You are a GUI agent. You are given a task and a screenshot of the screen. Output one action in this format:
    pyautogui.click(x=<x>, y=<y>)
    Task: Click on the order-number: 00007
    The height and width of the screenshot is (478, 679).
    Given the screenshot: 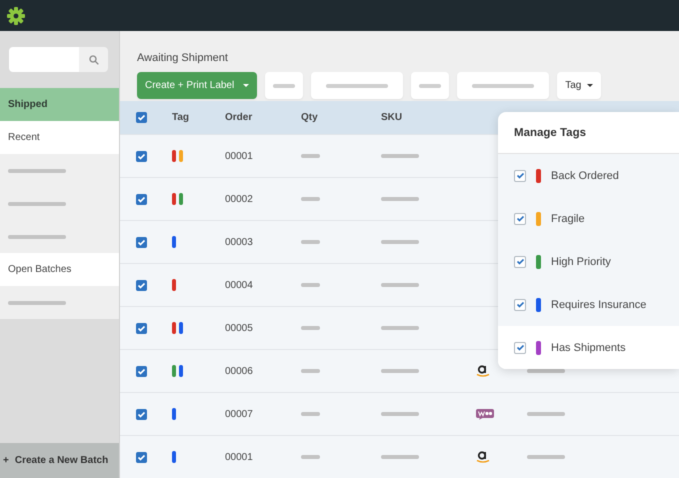 What is the action you would take?
    pyautogui.click(x=239, y=414)
    